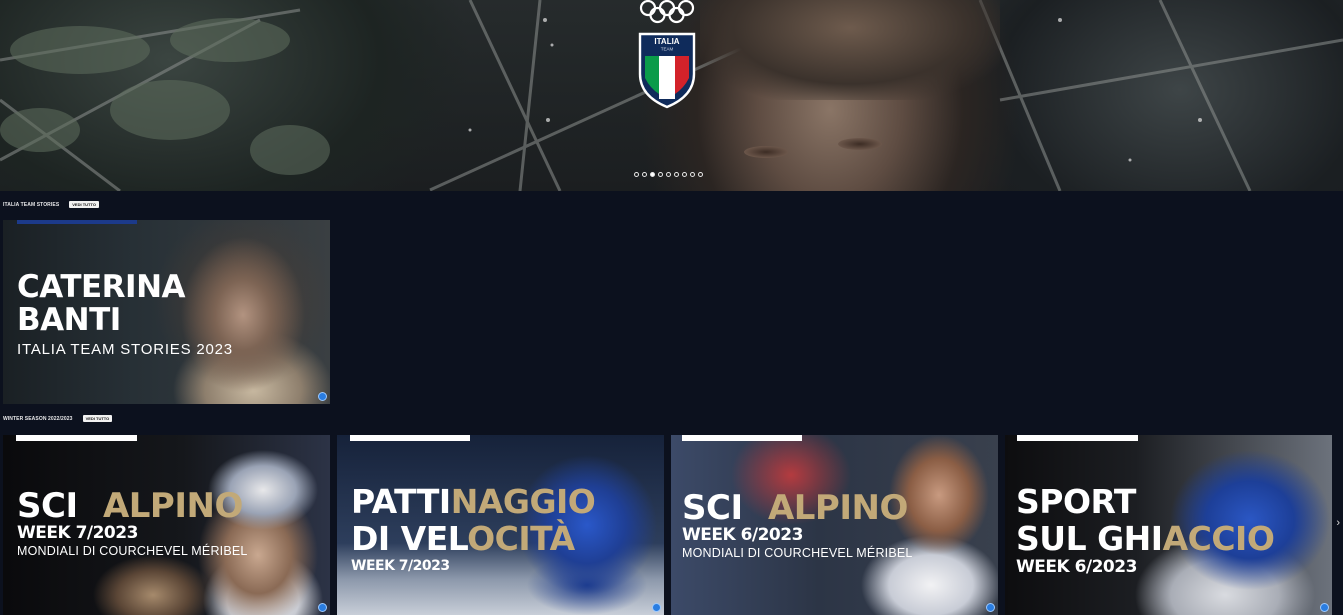 The image size is (1343, 615). I want to click on card-title-block: SPORT SUL GHIACCIO WEEK 6/2023, so click(1145, 529).